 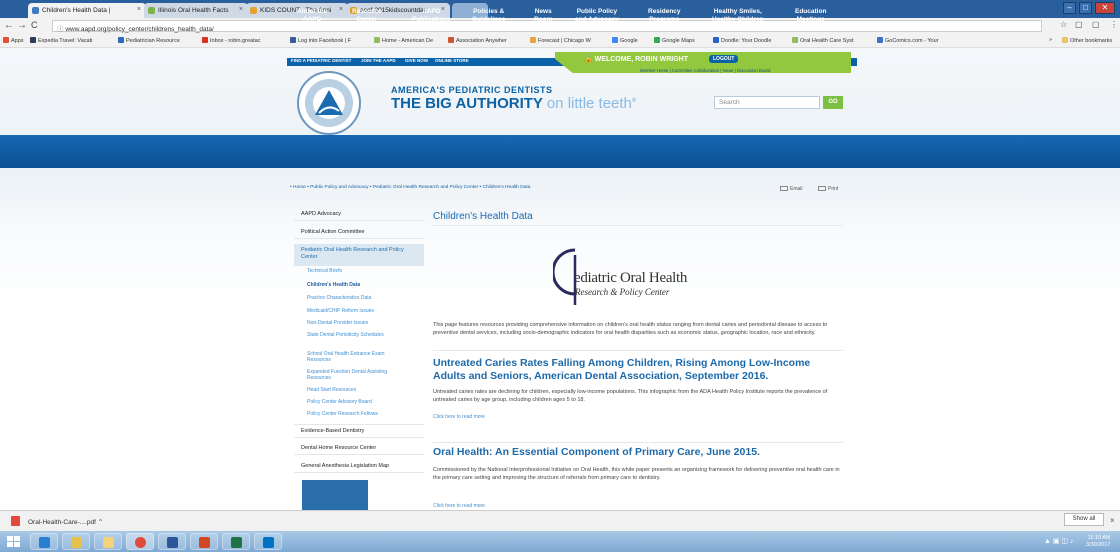 What do you see at coordinates (560, 40) in the screenshot?
I see `bookmark-forecast: Forecast | Chicago W` at bounding box center [560, 40].